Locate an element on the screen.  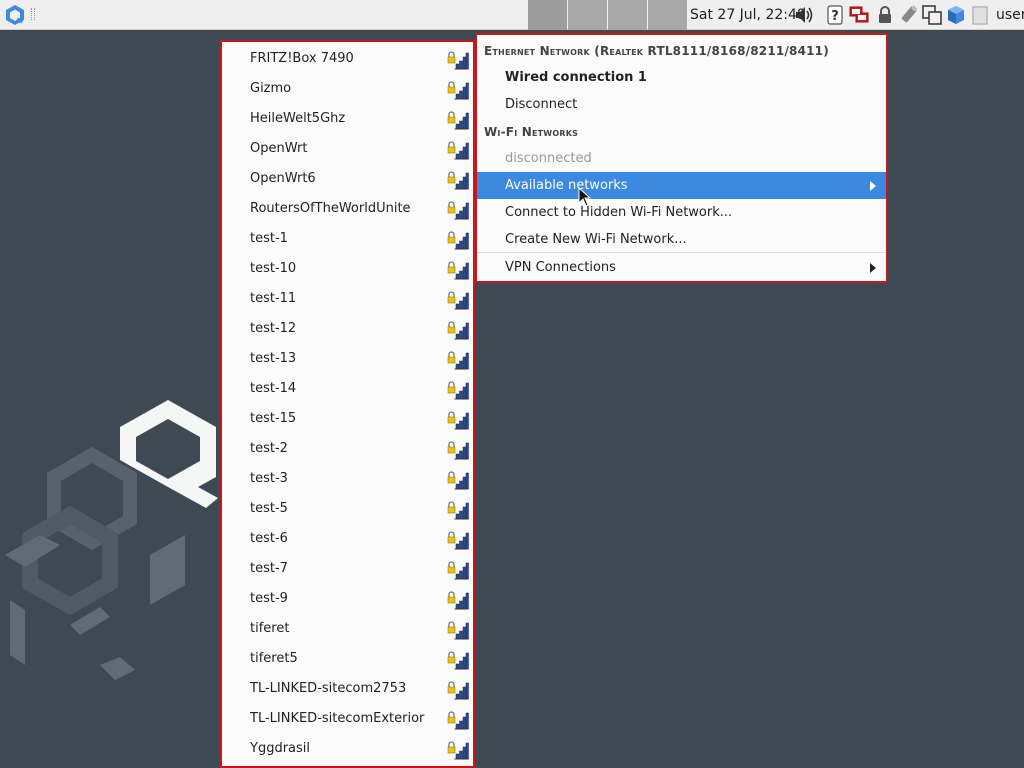
network-item: FRITZ!Box 7490 is located at coordinates (347, 59).